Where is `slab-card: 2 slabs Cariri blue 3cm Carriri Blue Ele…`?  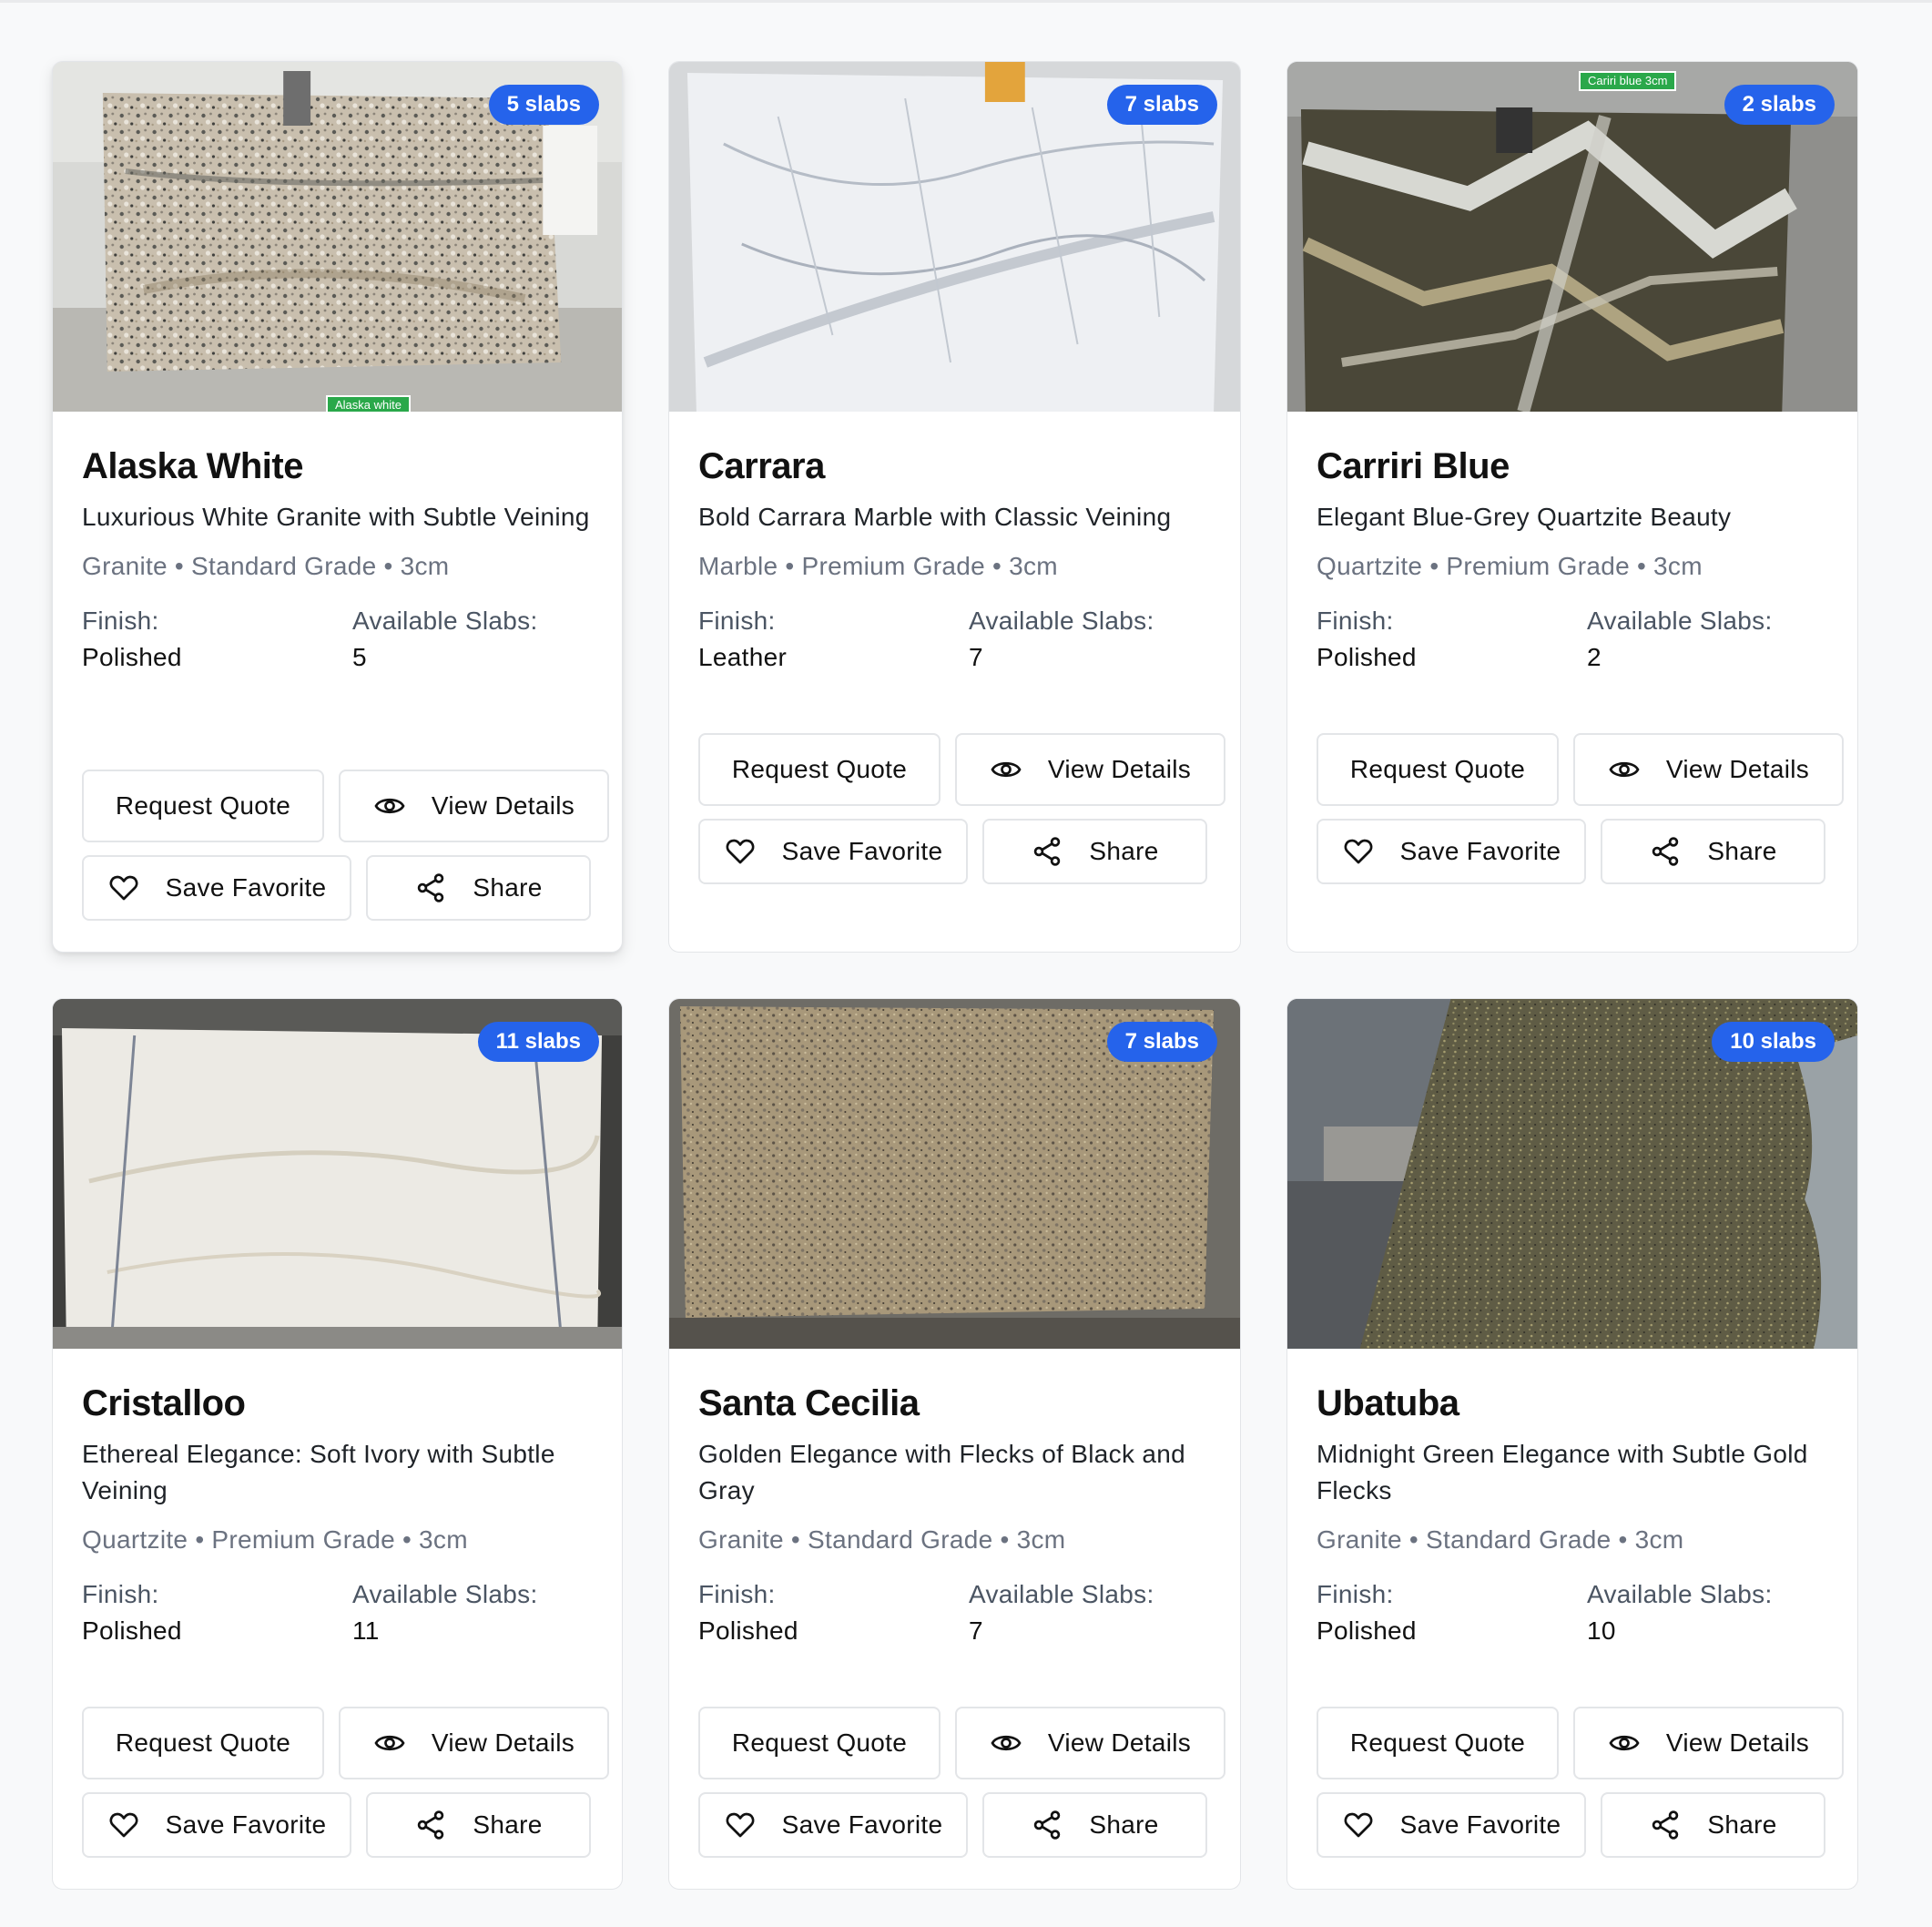
slab-card: 2 slabs Cariri blue 3cm Carriri Blue Ele… is located at coordinates (1572, 507).